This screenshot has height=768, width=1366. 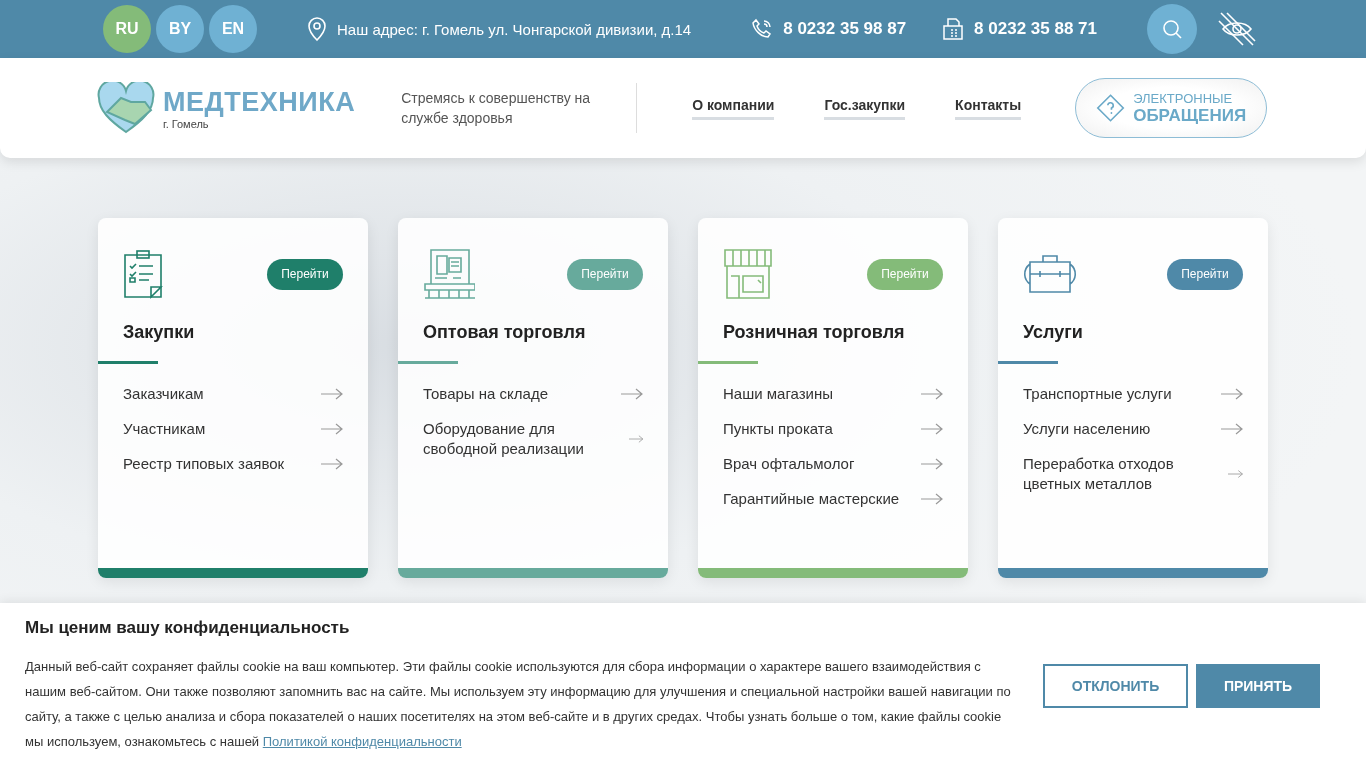 What do you see at coordinates (1097, 394) in the screenshot?
I see `card-link: Транспортные услуги` at bounding box center [1097, 394].